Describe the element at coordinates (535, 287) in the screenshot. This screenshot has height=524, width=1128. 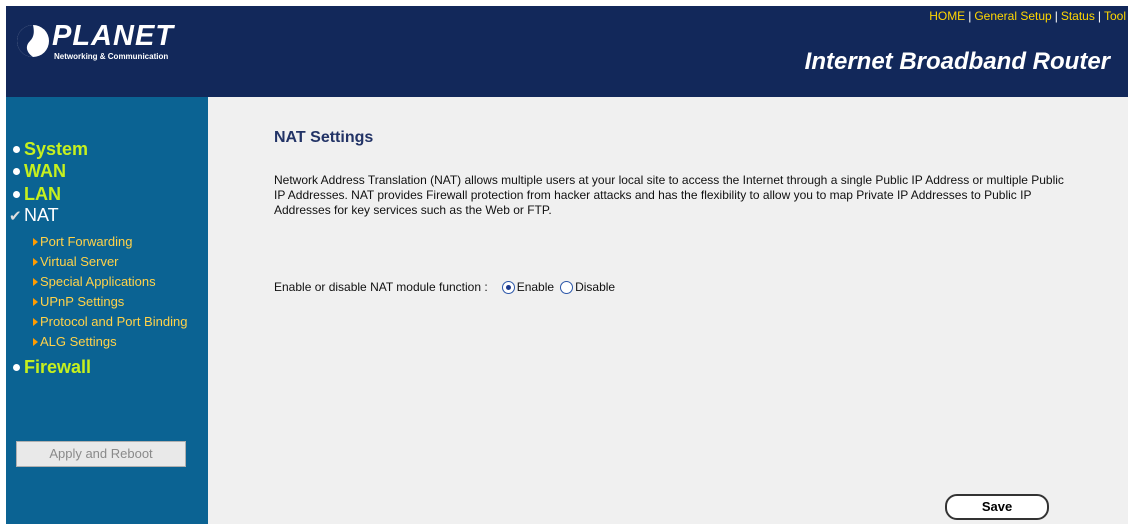
I see `enable-radio-label: Enable` at that location.